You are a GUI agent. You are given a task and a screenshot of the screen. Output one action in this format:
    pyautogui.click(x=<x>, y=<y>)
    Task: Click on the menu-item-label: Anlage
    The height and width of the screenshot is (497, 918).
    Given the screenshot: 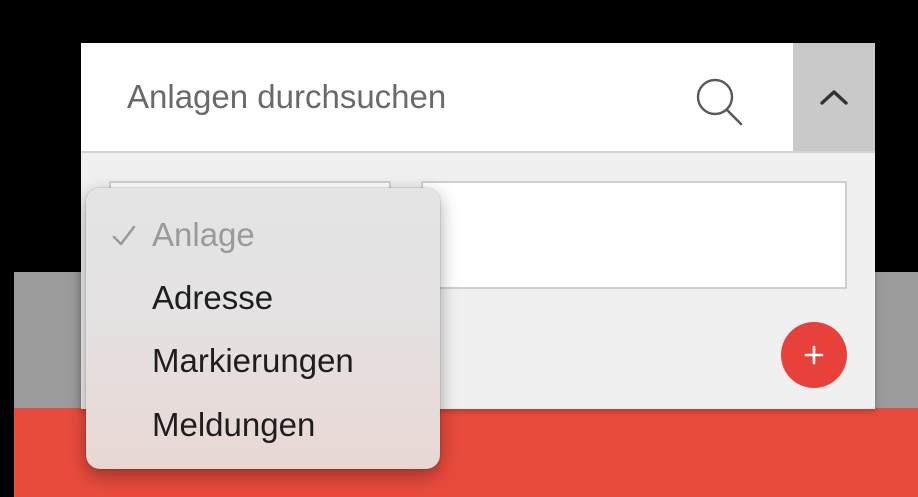 What is the action you would take?
    pyautogui.click(x=203, y=234)
    